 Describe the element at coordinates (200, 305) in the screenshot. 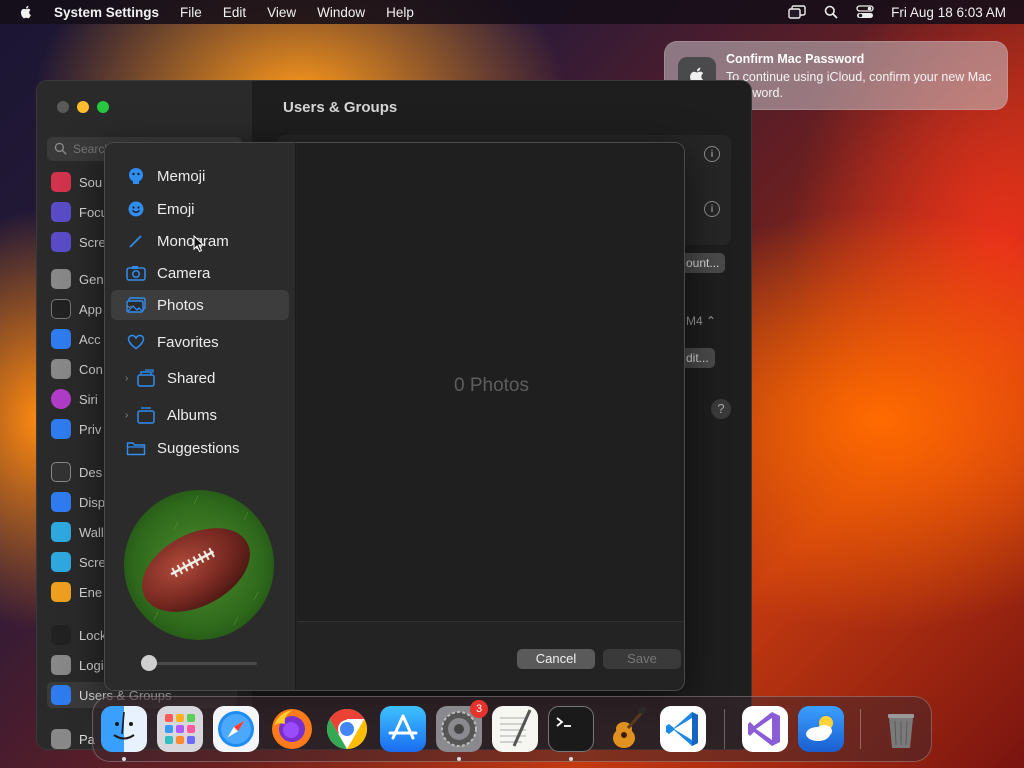

I see `source-photos: ⌄ Photos` at that location.